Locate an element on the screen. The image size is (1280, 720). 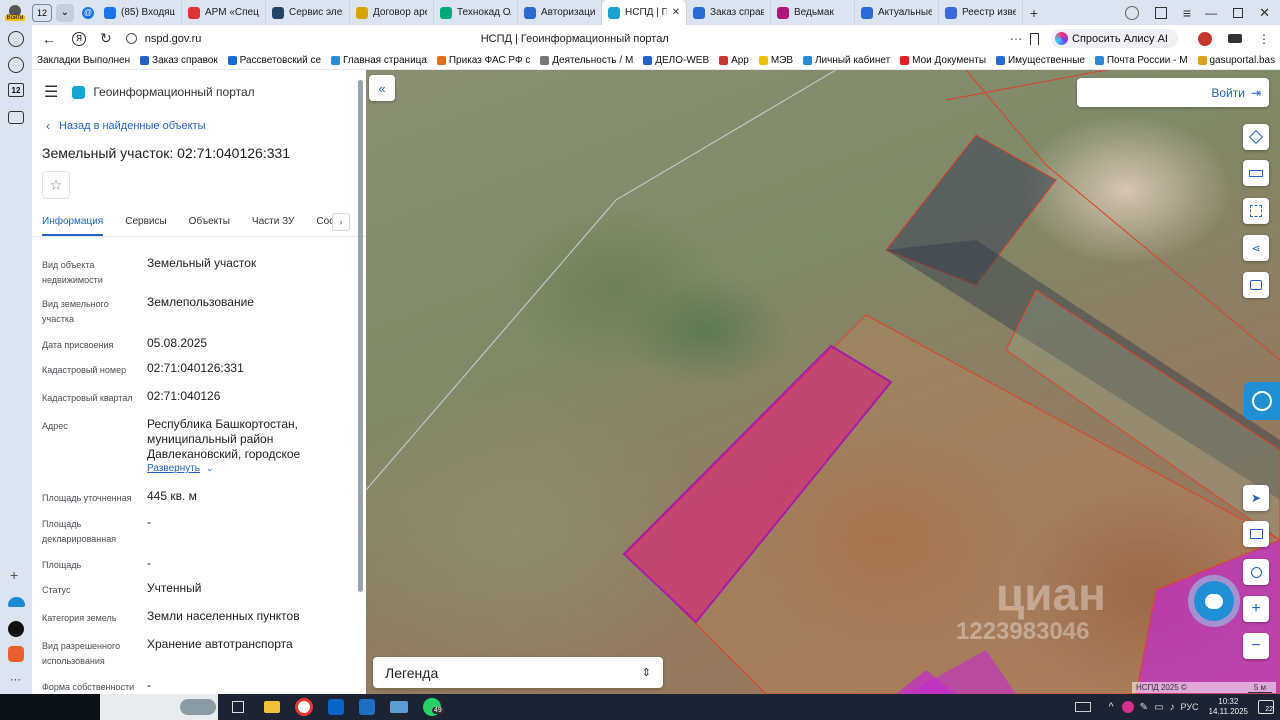
language-indicator: РУС is located at coordinates (1190, 707).